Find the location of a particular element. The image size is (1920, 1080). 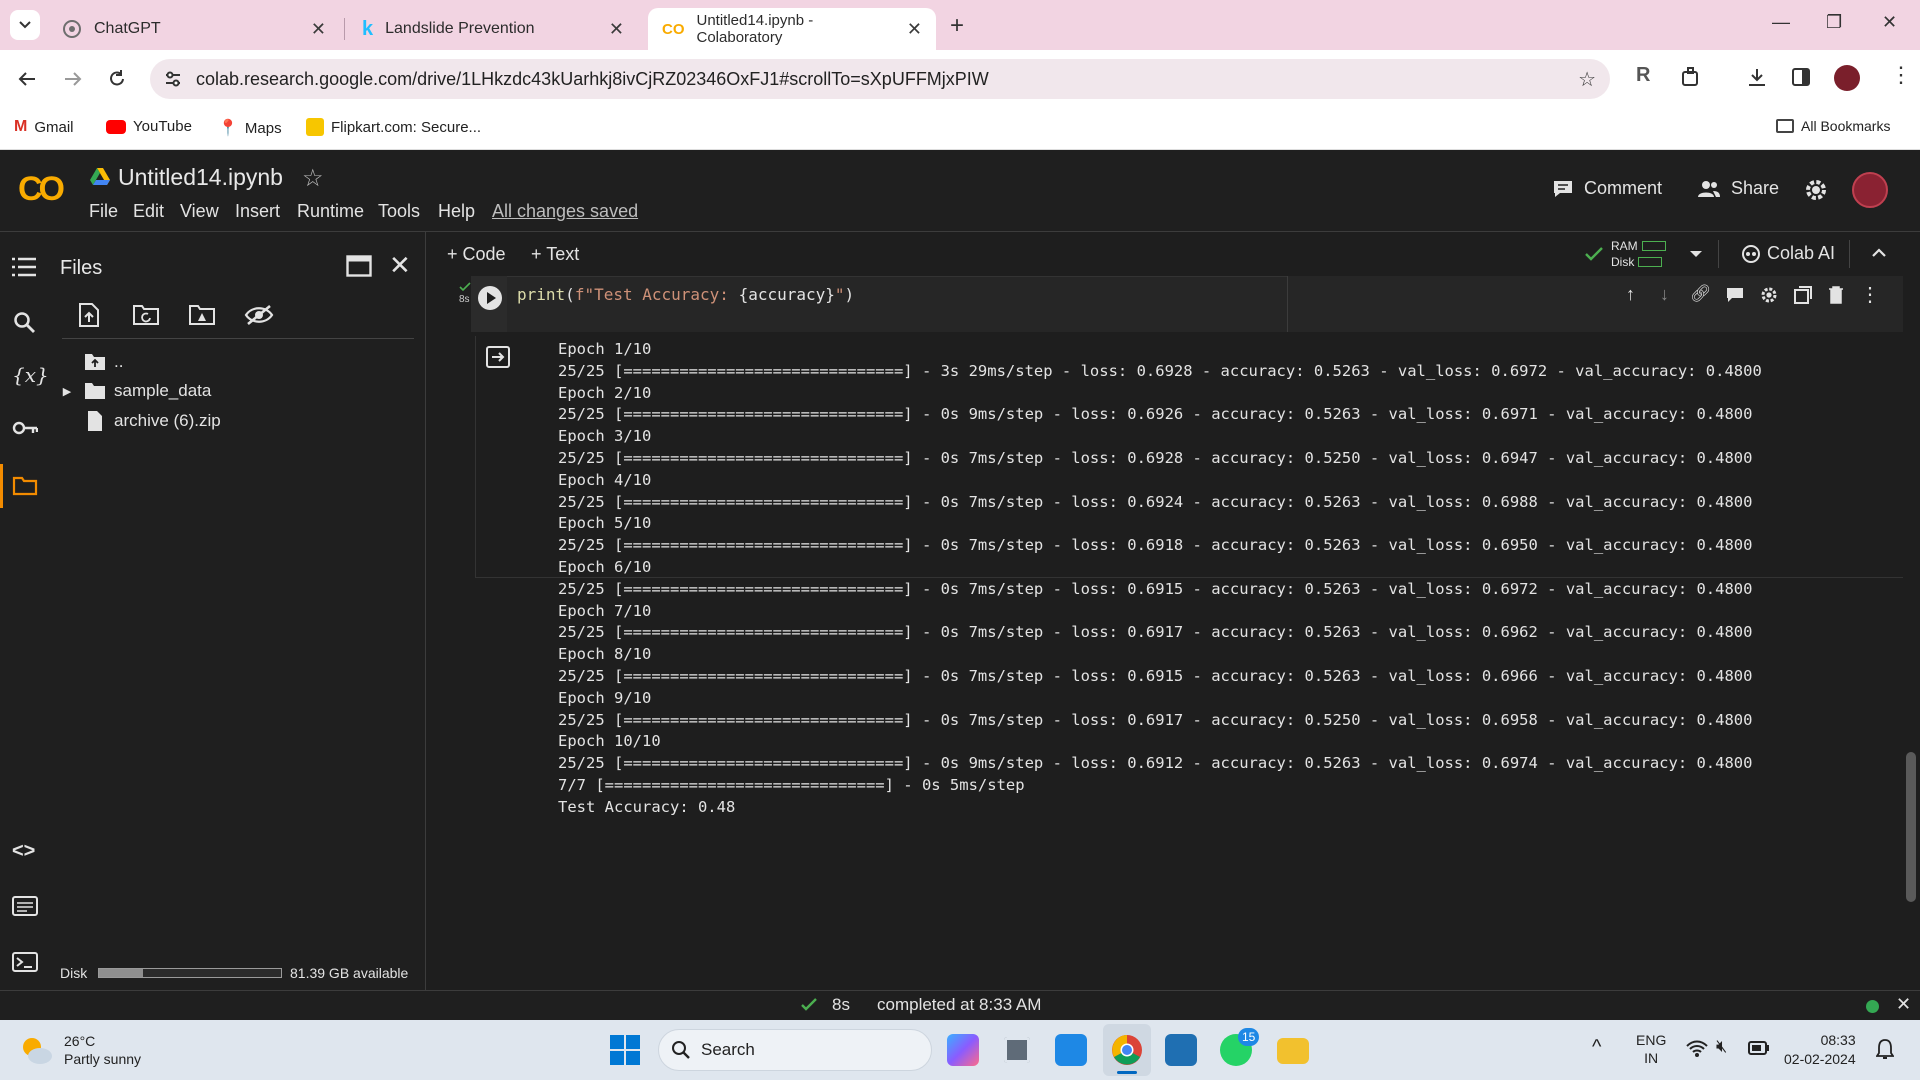

caret-down-icon is located at coordinates (1696, 254).